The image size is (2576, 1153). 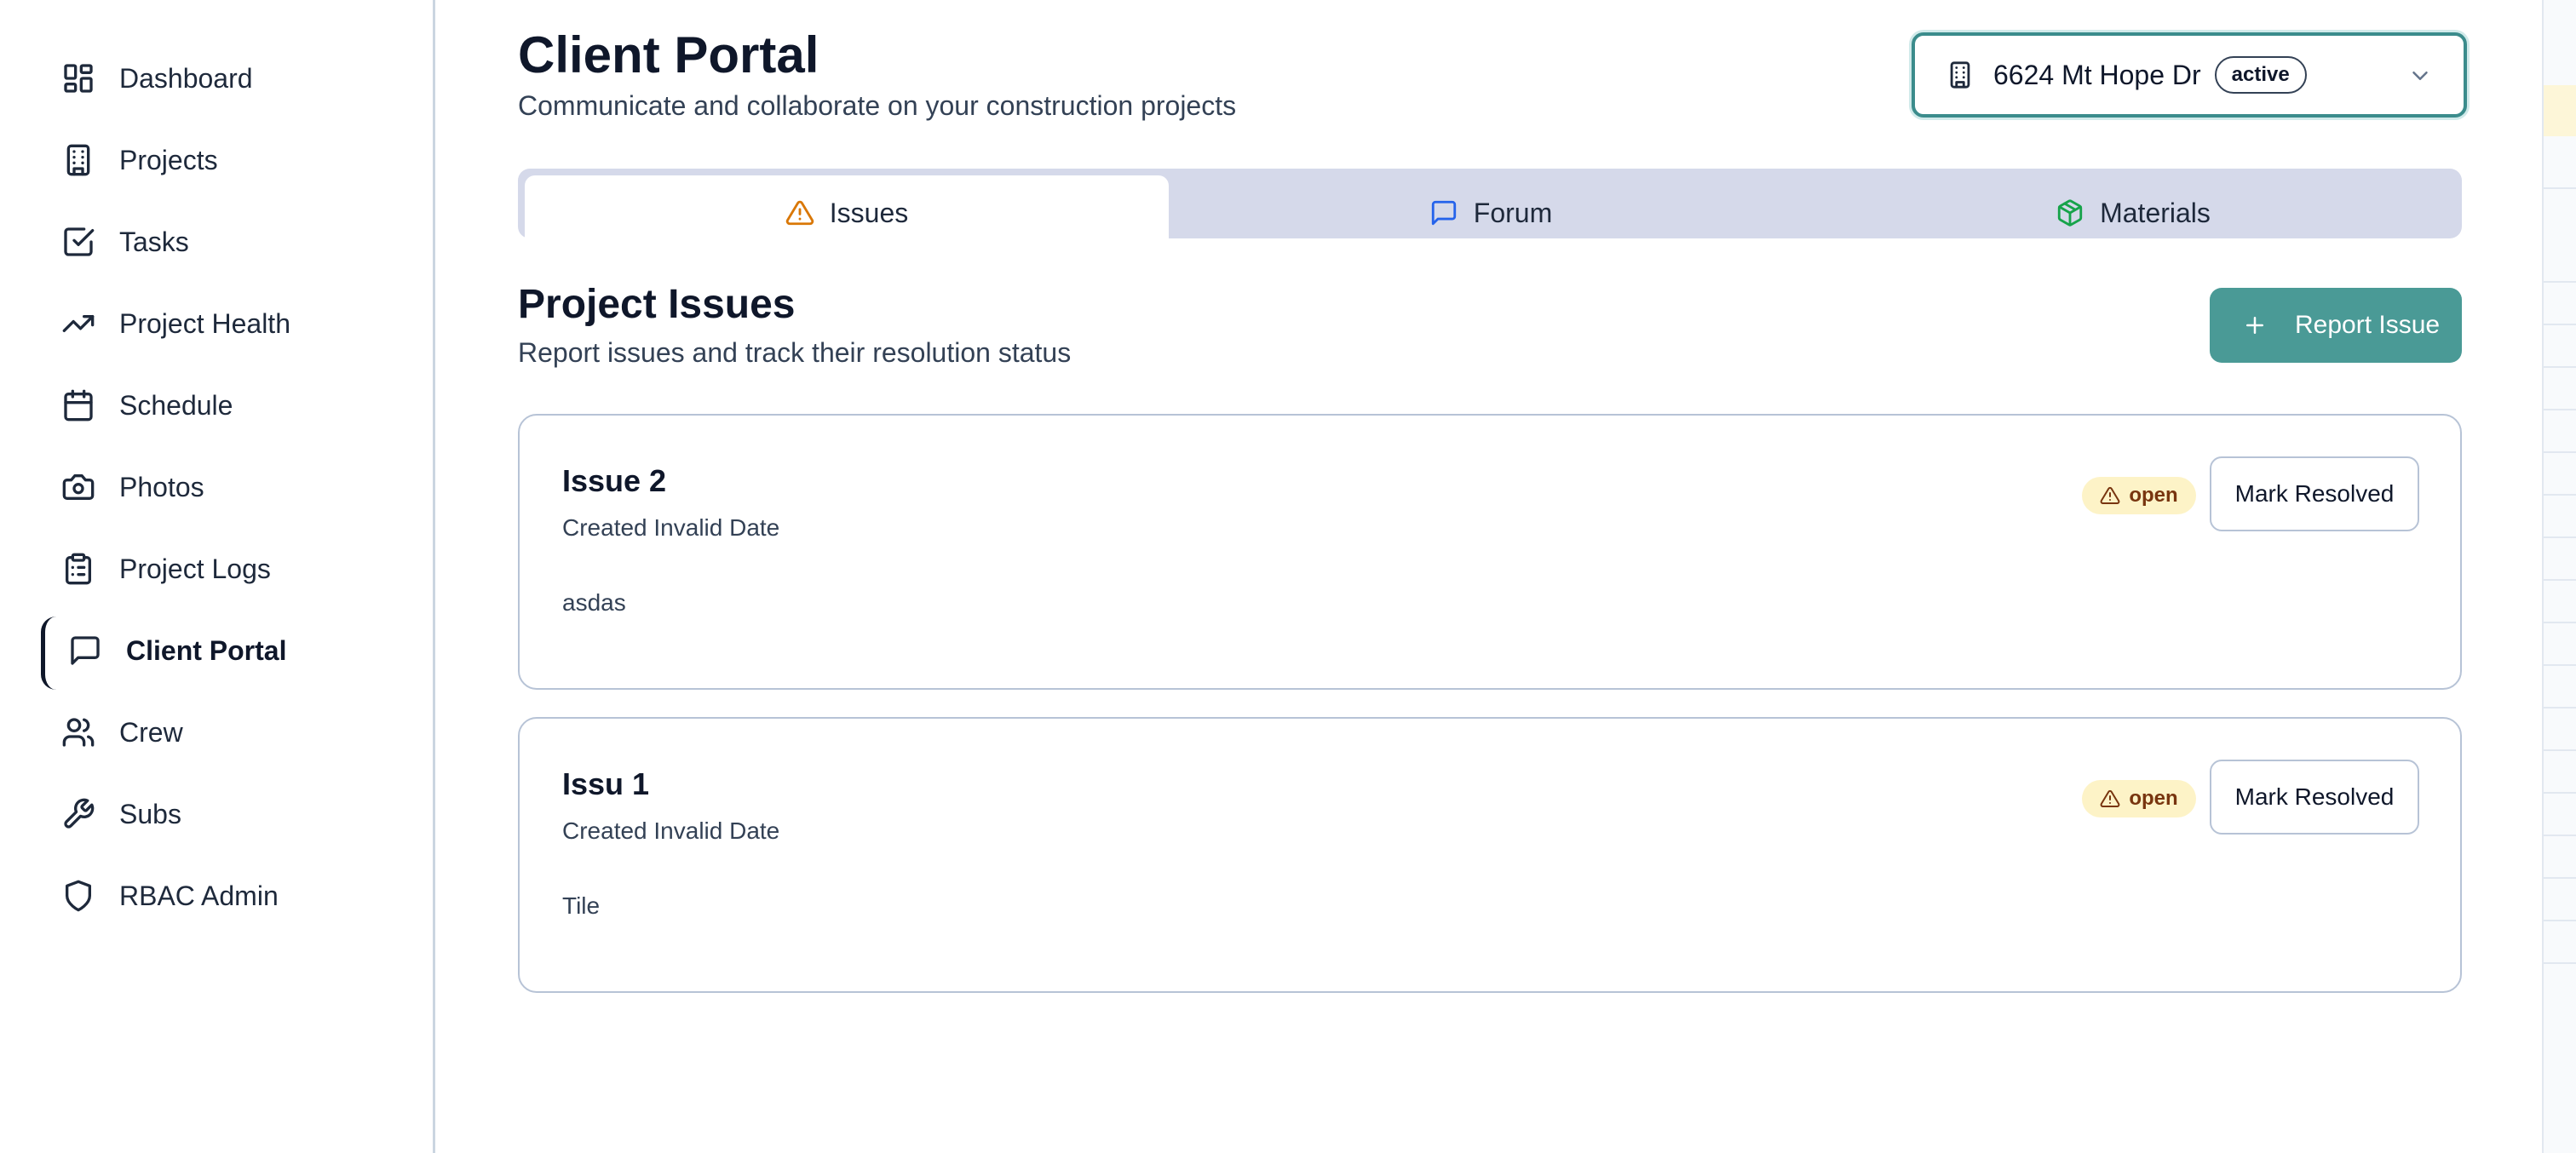 What do you see at coordinates (186, 78) in the screenshot?
I see `sidebar-item-label: Dashboard` at bounding box center [186, 78].